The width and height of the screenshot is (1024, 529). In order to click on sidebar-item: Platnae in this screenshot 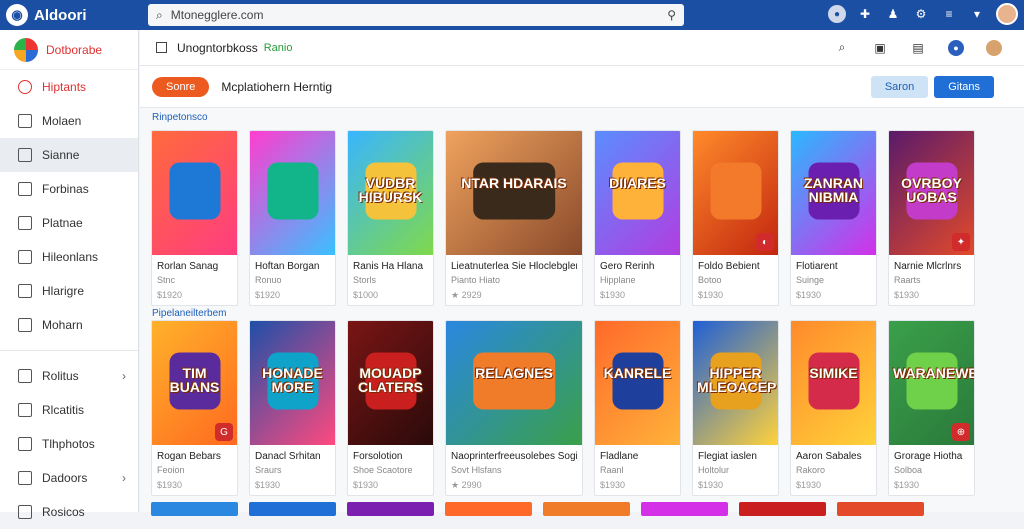, I will do `click(69, 223)`.